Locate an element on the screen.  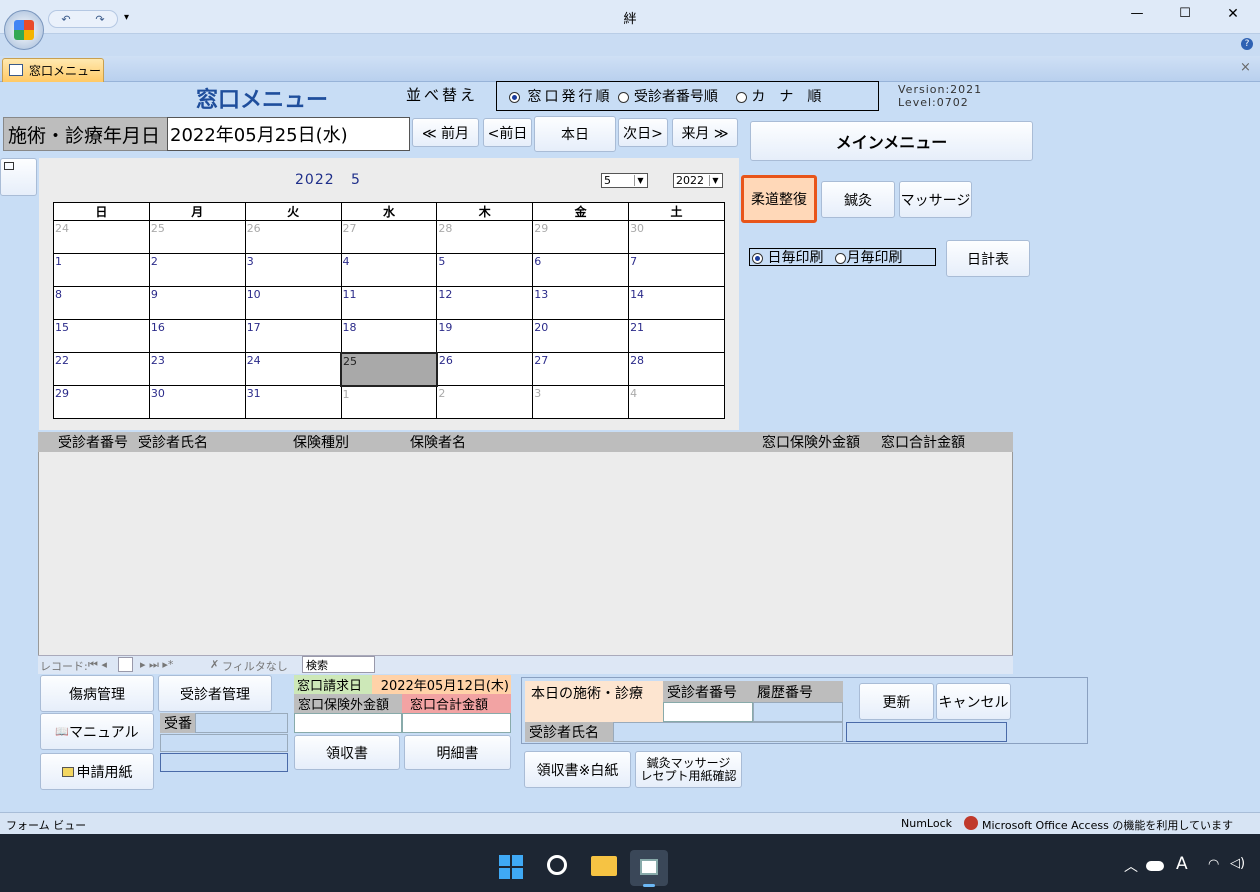
receipt-paper-check-button: 鍼灸マッサージ レセプト用紙確認 is located at coordinates (688, 769).